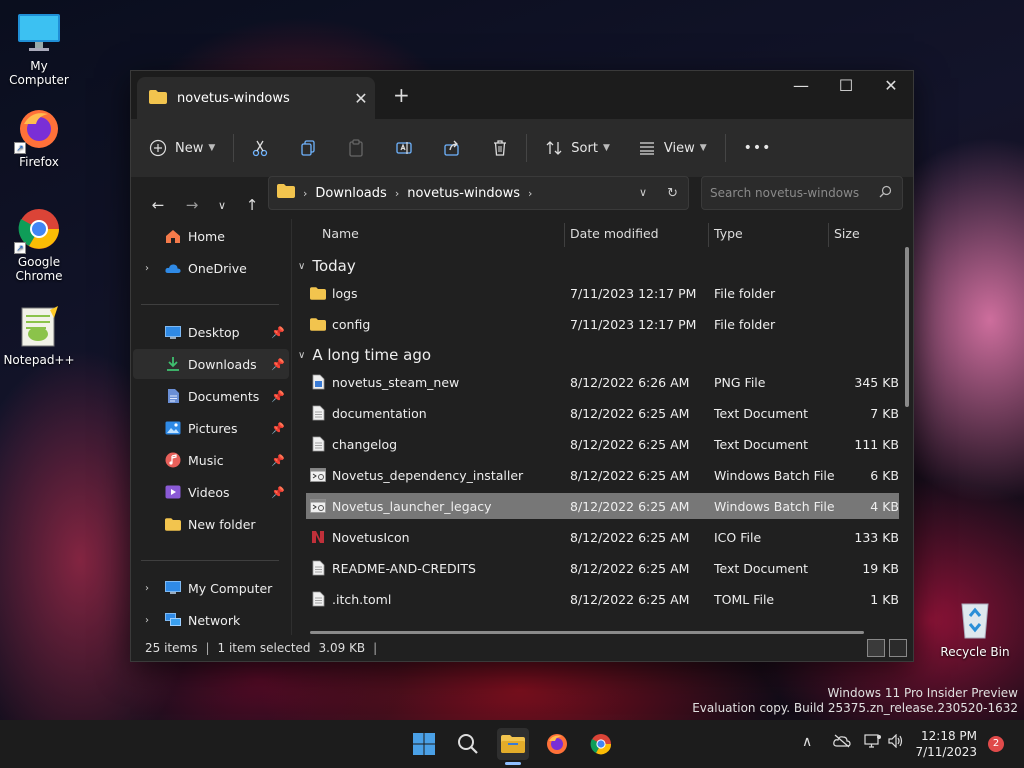 Image resolution: width=1024 pixels, height=768 pixels. Describe the element at coordinates (211, 620) in the screenshot. I see `nav-item-network: › Network` at that location.